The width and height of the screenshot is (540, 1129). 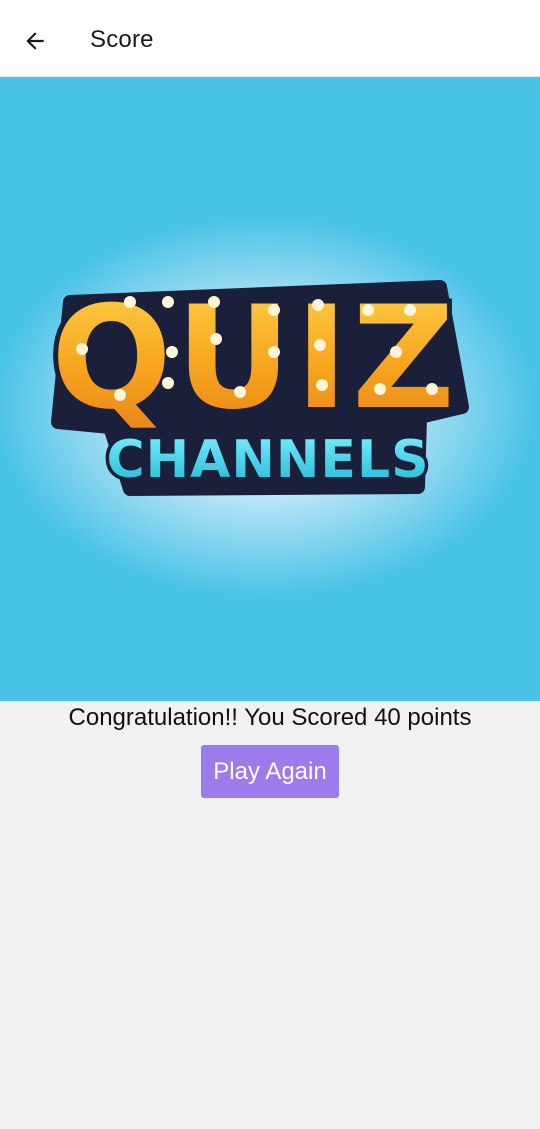 What do you see at coordinates (267, 460) in the screenshot?
I see `logo-channels-text: CHANNELS` at bounding box center [267, 460].